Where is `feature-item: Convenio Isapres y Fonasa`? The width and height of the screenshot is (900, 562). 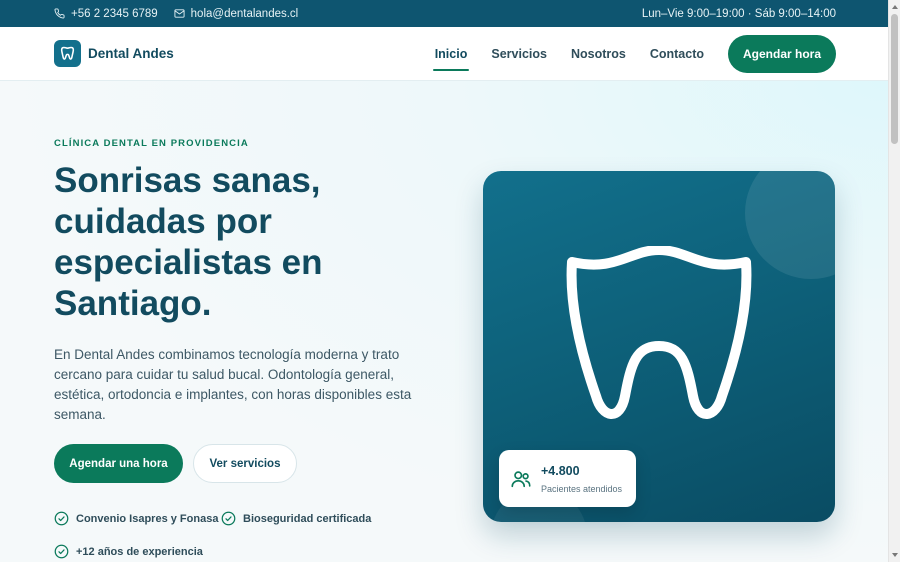 feature-item: Convenio Isapres y Fonasa is located at coordinates (136, 518).